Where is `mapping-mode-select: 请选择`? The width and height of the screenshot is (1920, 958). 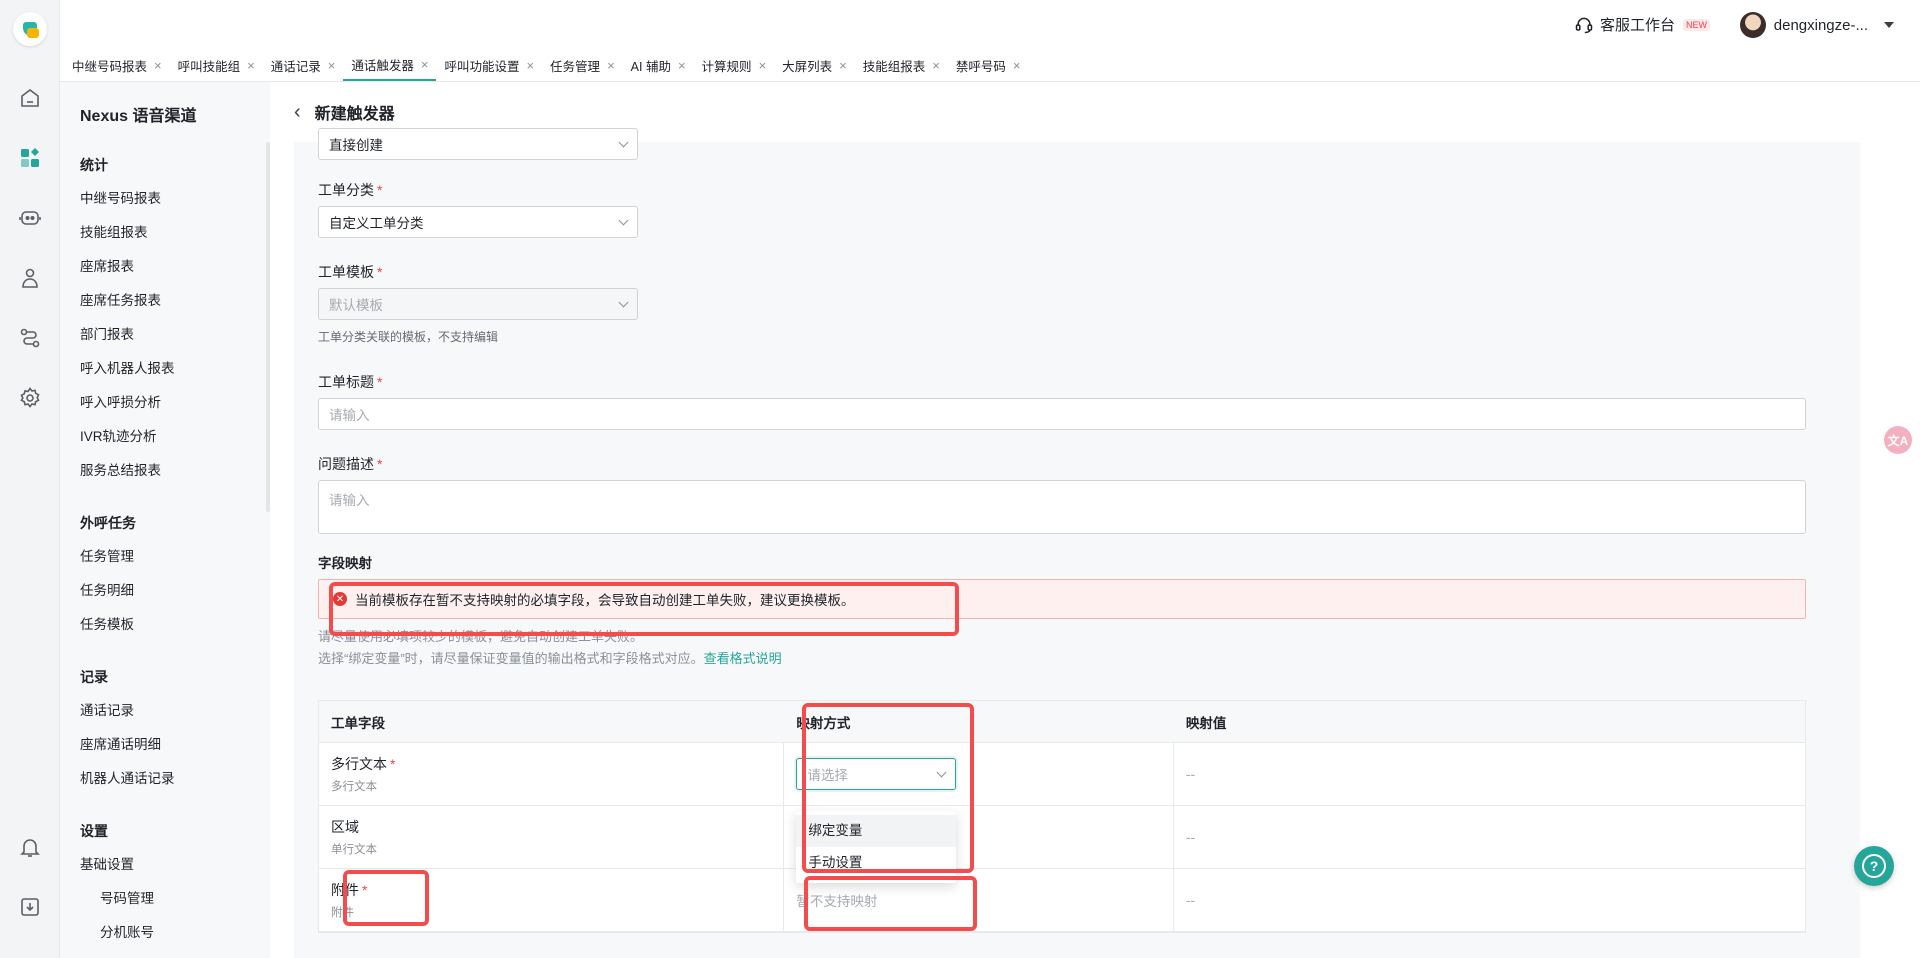
mapping-mode-select: 请选择 is located at coordinates (876, 774).